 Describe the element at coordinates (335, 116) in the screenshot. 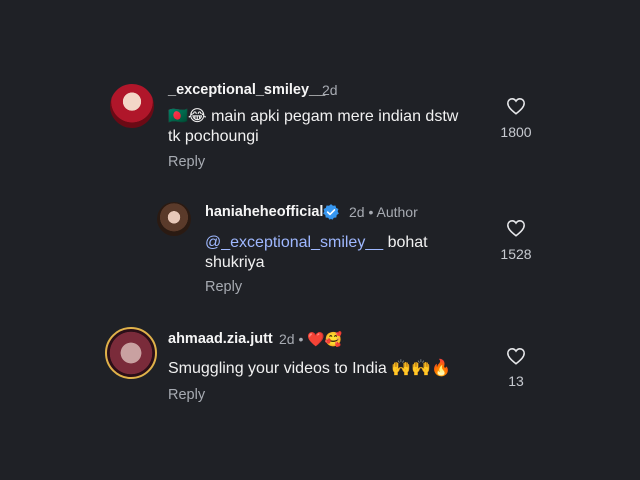

I see `comment-text-line1: main apki pegam mere indian dstw` at that location.